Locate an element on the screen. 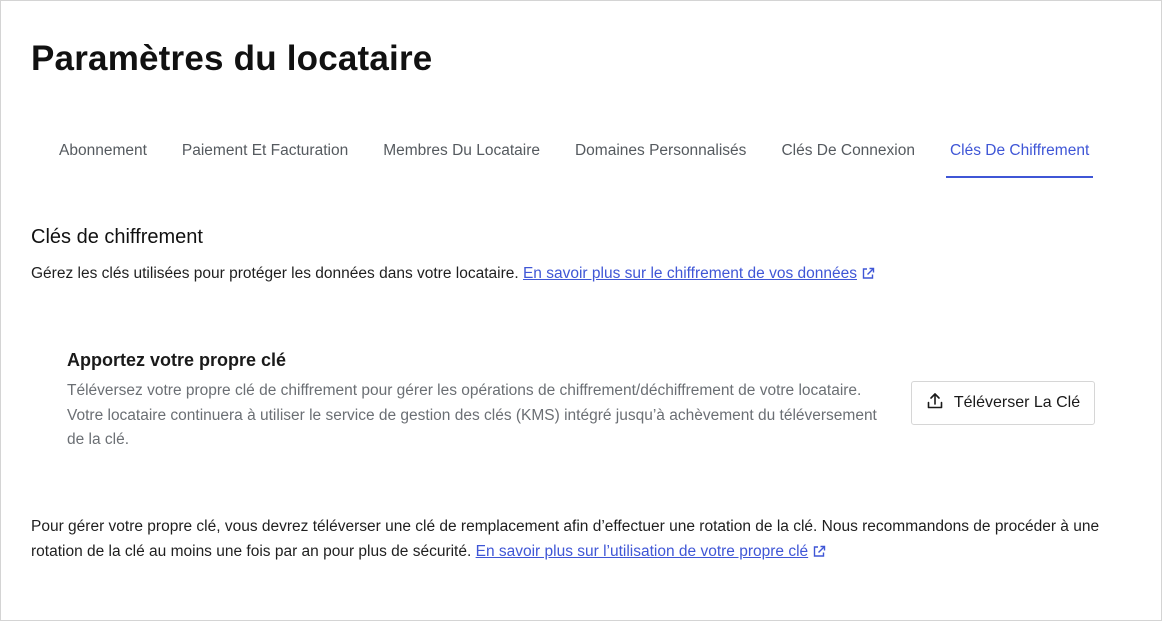 The height and width of the screenshot is (621, 1162). tab-custom-domains: Domaines Personnalisés is located at coordinates (660, 154).